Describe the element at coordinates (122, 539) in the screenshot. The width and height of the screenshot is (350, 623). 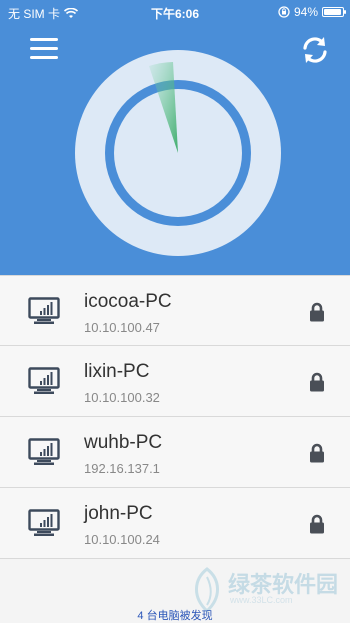
I see `device-ip: 10.10.100.24` at that location.